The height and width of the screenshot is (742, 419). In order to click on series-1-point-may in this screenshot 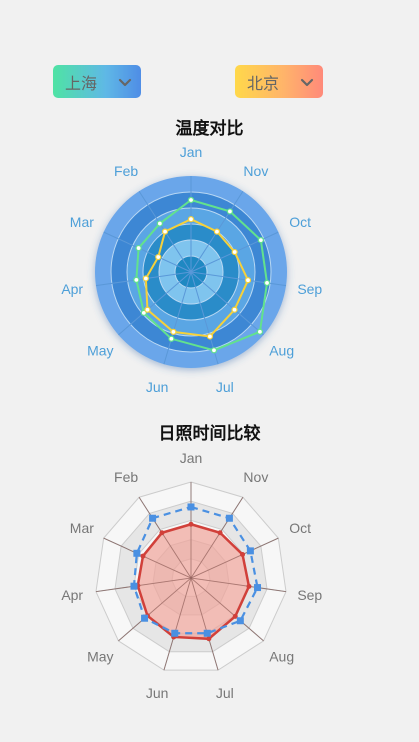, I will do `click(145, 618)`.